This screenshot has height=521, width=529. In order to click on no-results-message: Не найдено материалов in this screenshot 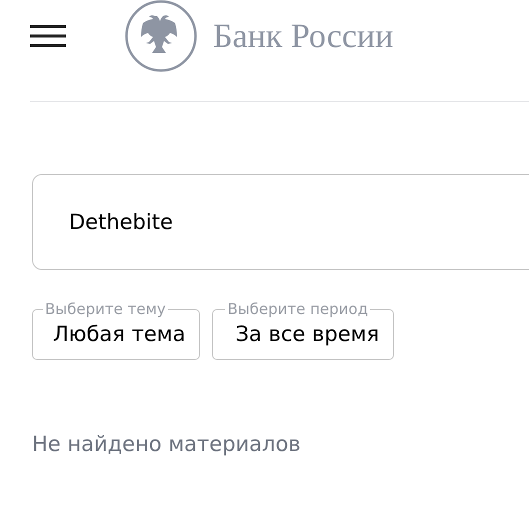, I will do `click(167, 444)`.